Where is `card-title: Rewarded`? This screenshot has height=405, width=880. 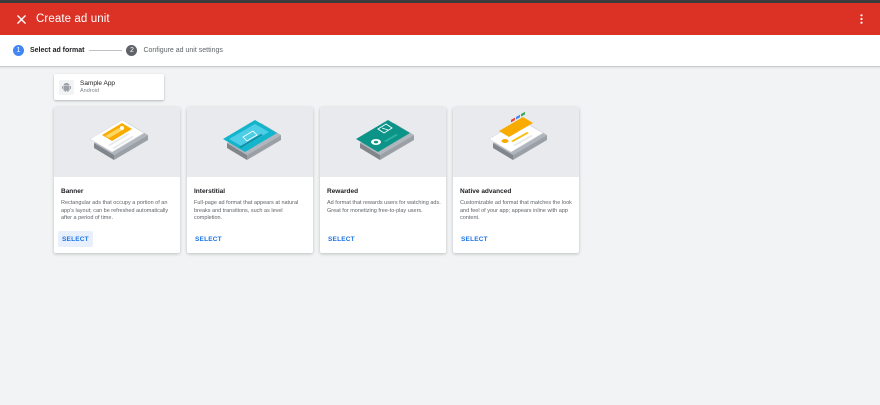
card-title: Rewarded is located at coordinates (343, 191).